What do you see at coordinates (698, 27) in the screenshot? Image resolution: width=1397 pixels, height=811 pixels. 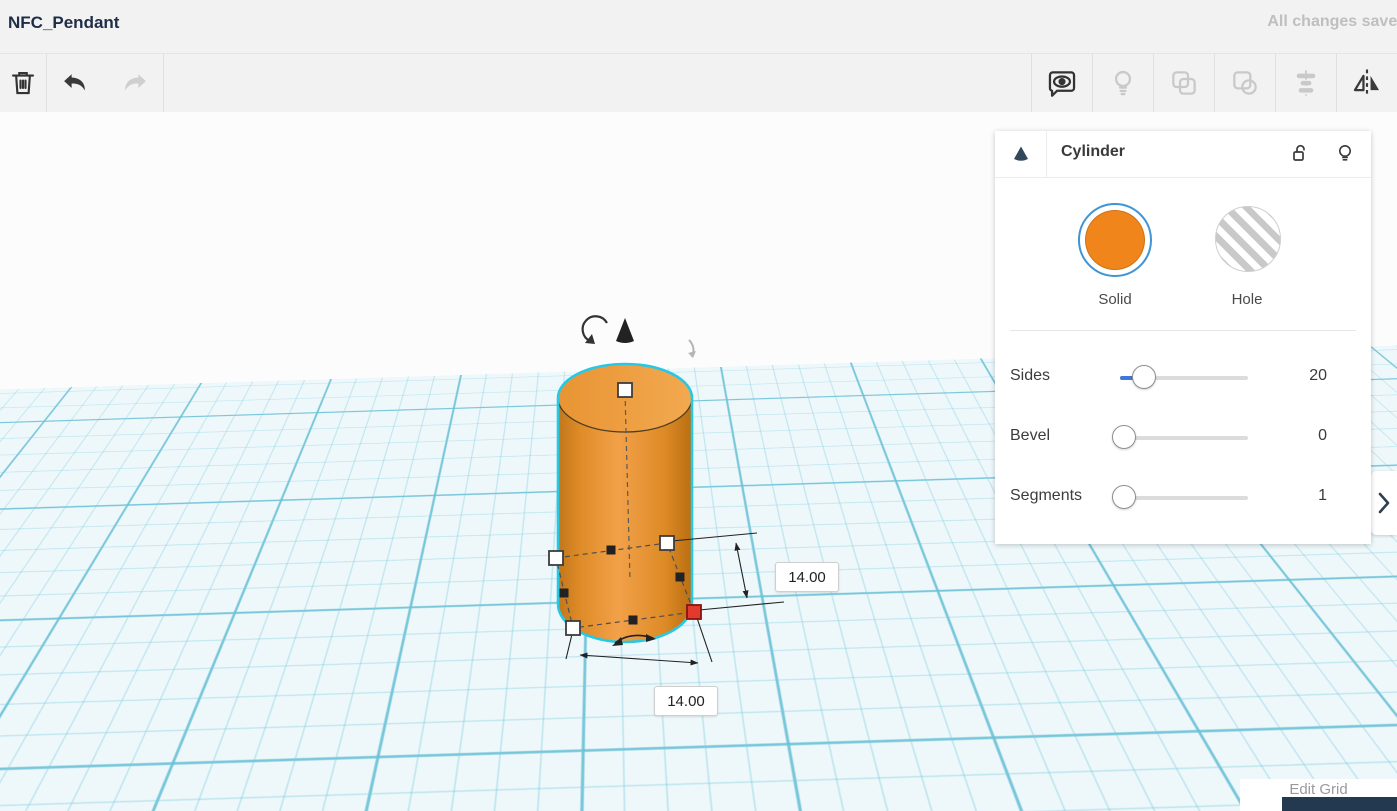 I see `top-bar: NFC_Pendant All changes saved` at bounding box center [698, 27].